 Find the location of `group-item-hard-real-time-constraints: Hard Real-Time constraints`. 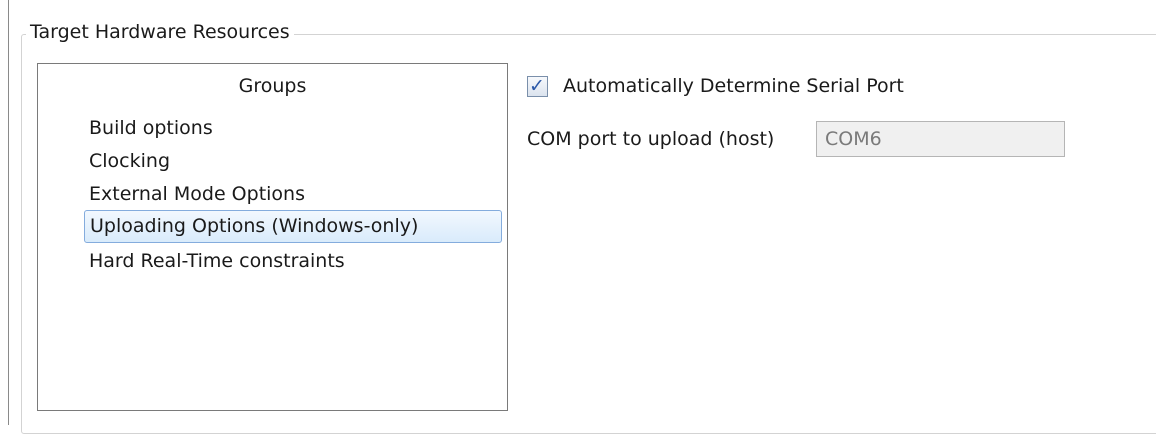

group-item-hard-real-time-constraints: Hard Real-Time constraints is located at coordinates (293, 261).